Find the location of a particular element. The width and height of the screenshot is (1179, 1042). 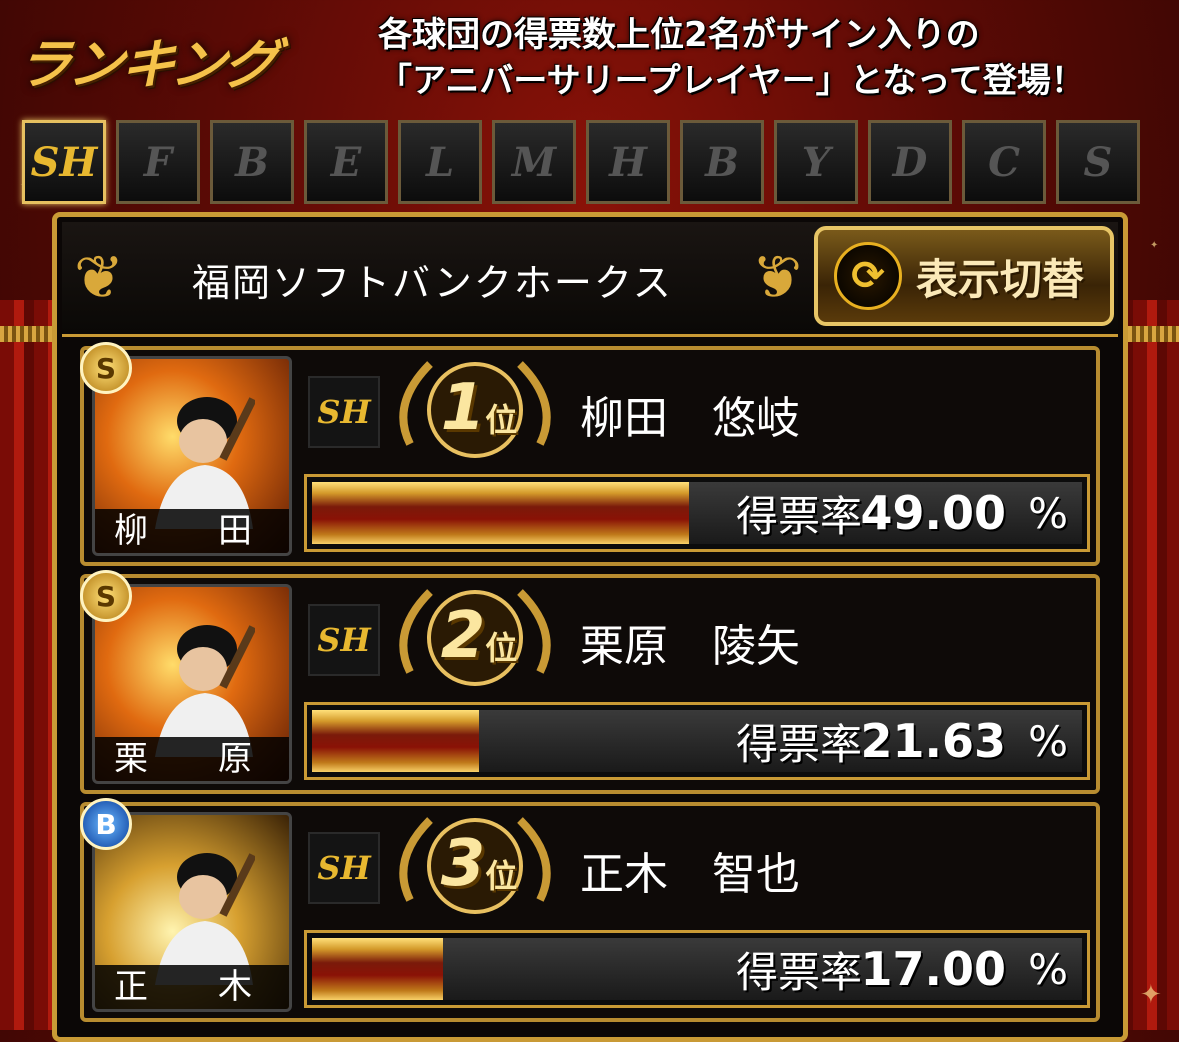

tab-team-swallows: S is located at coordinates (1098, 162).